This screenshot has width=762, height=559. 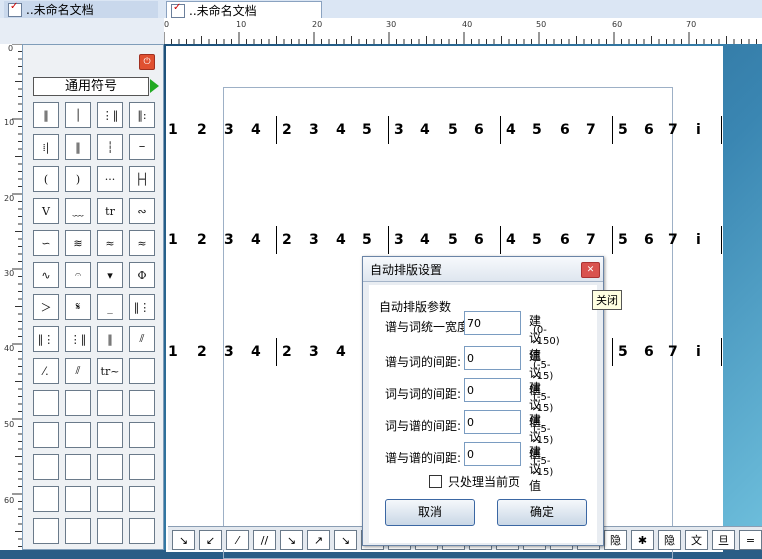 I want to click on symbol-cell: 𝄋, so click(x=78, y=307).